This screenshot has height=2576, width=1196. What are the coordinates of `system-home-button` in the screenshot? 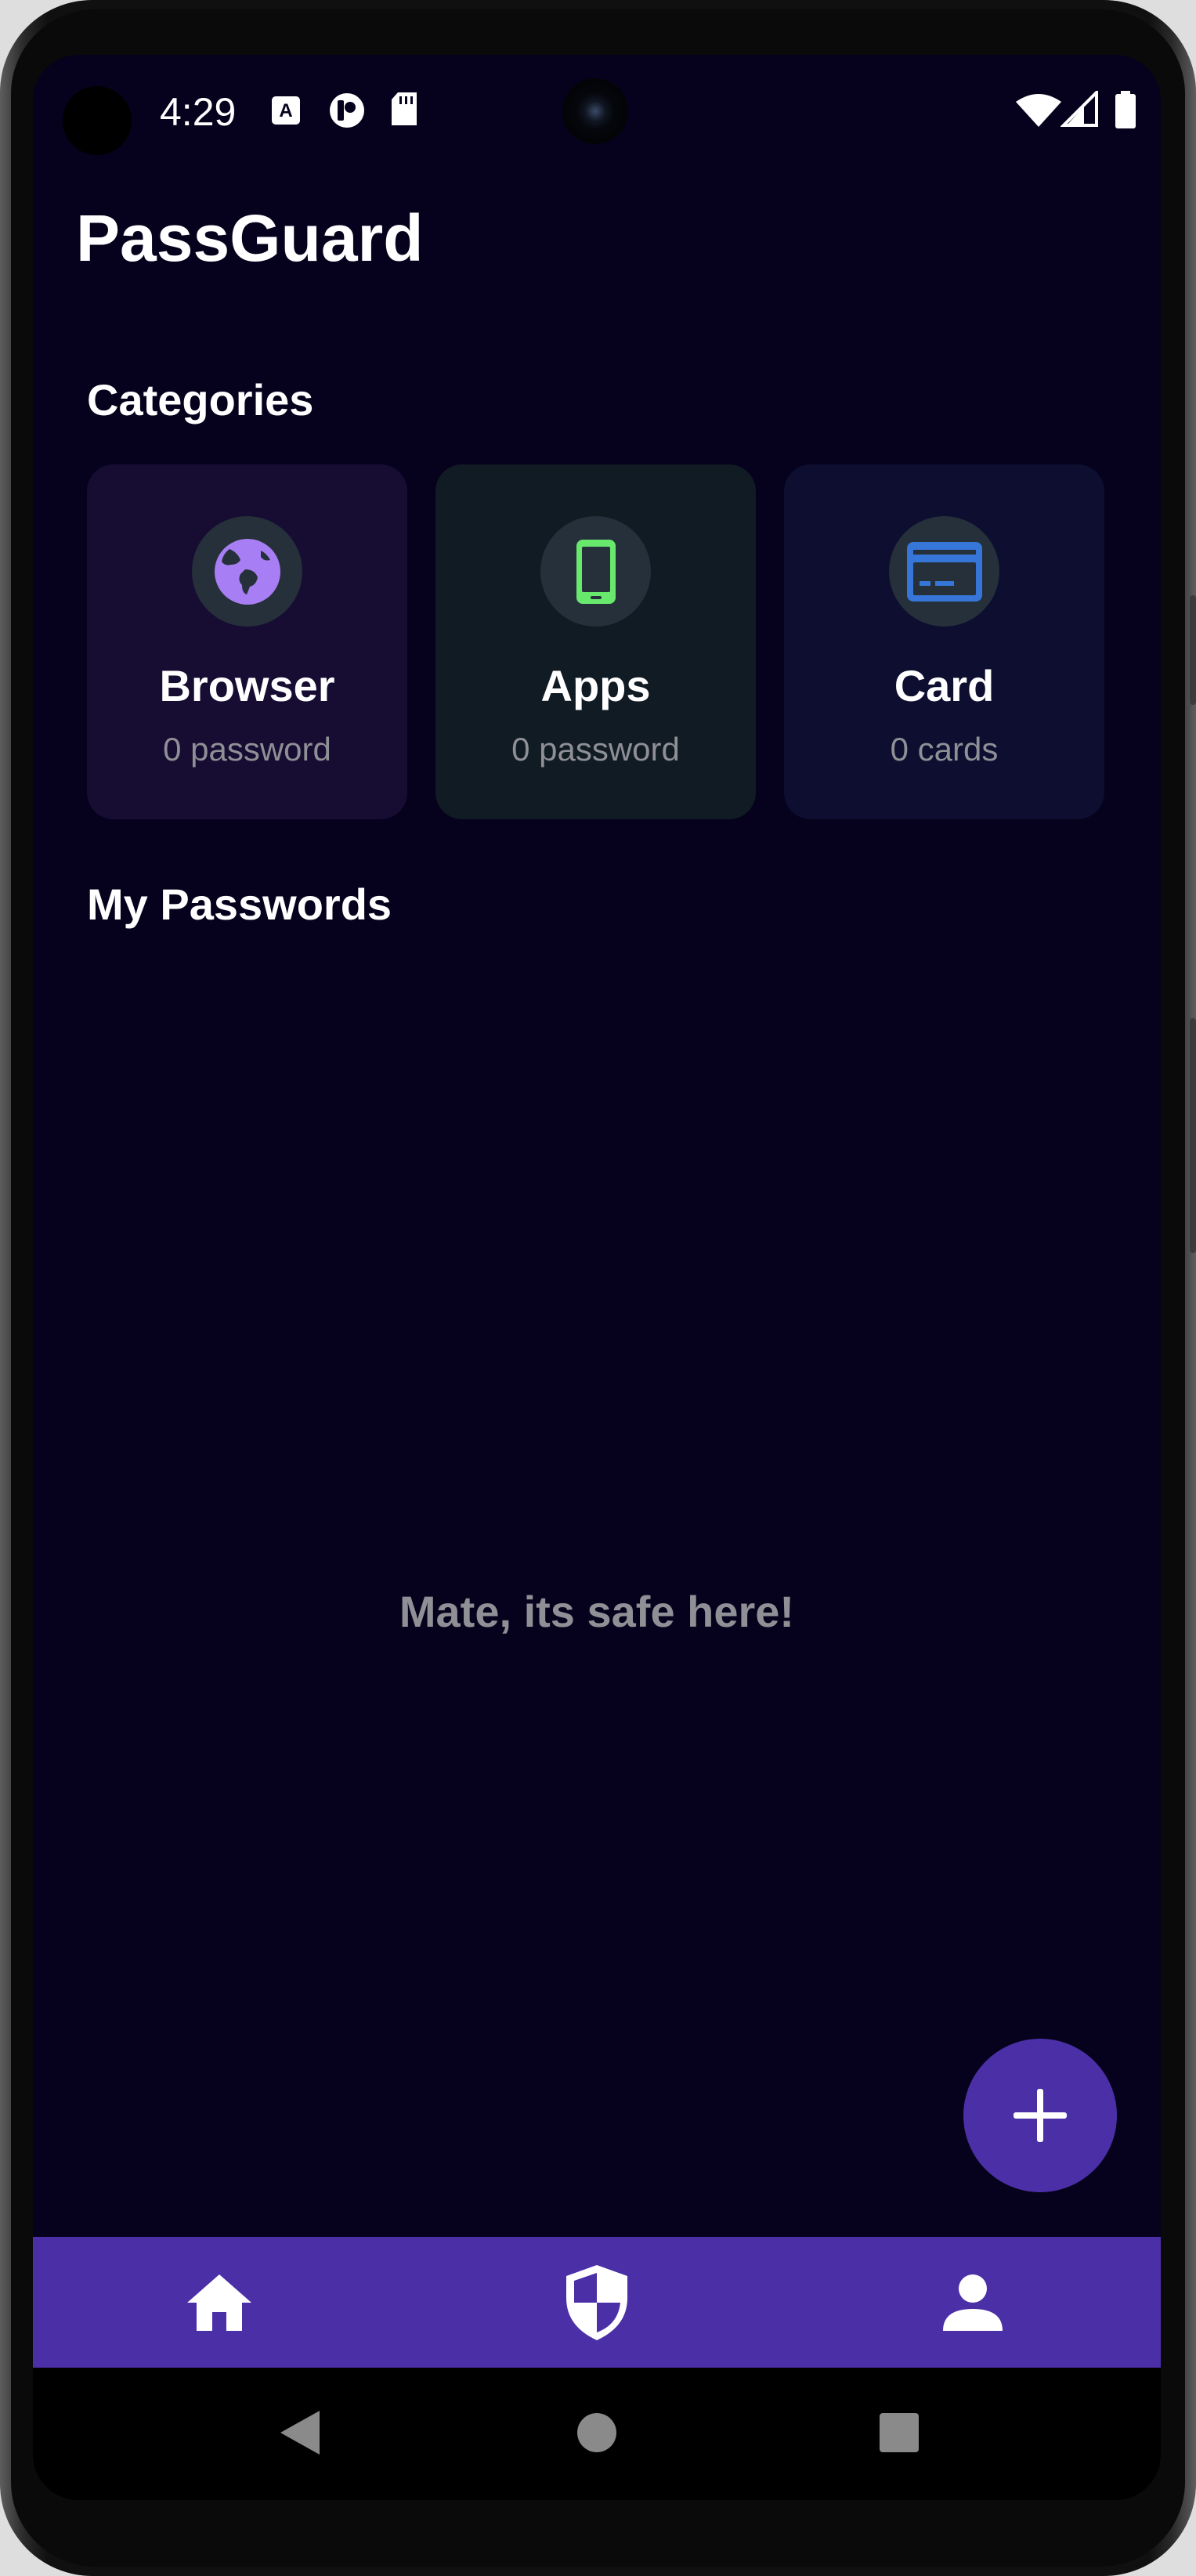 It's located at (597, 2433).